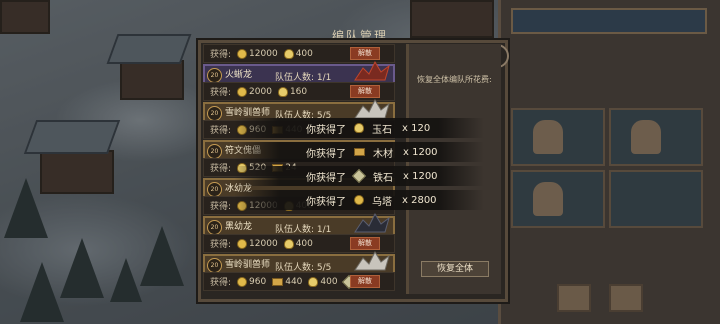 The height and width of the screenshot is (324, 720). What do you see at coordinates (455, 269) in the screenshot?
I see `restore-all-button: 恢复全体` at bounding box center [455, 269].